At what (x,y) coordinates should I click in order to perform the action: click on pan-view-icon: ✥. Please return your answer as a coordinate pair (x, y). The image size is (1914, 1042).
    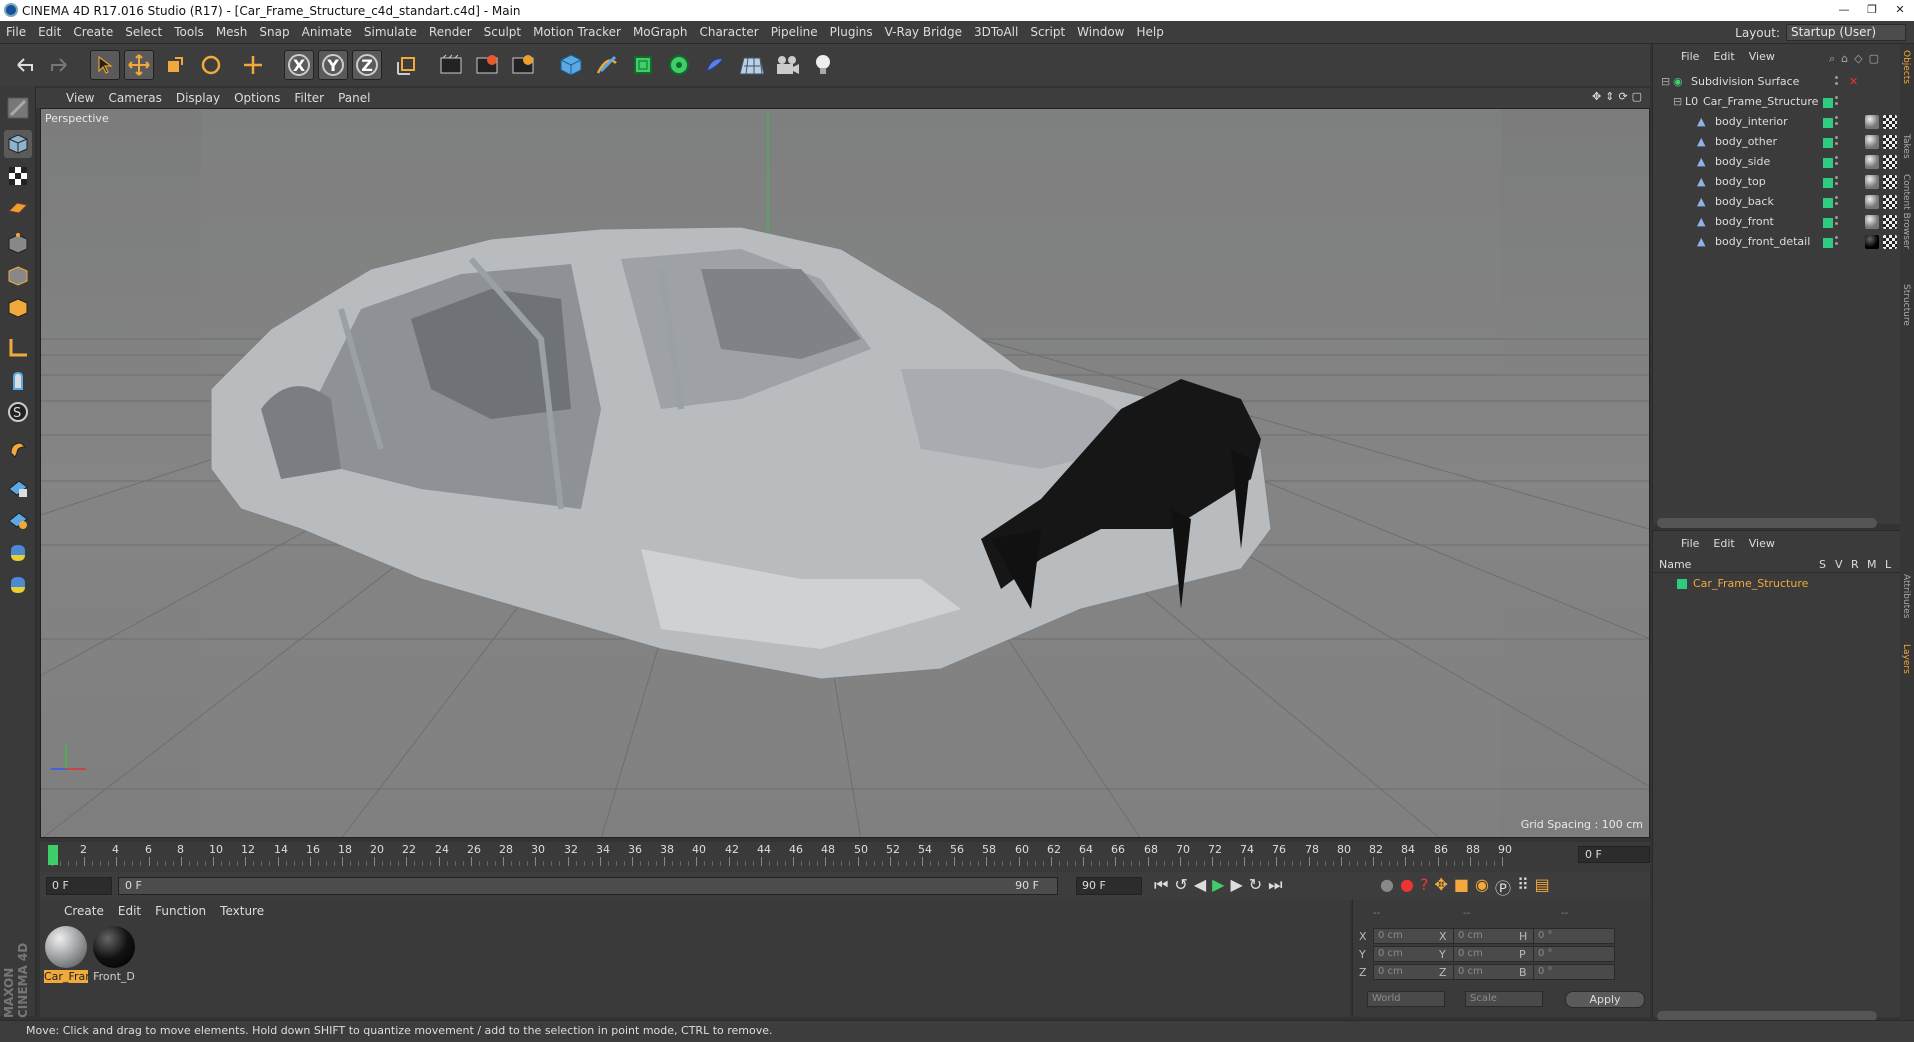
    Looking at the image, I should click on (1596, 96).